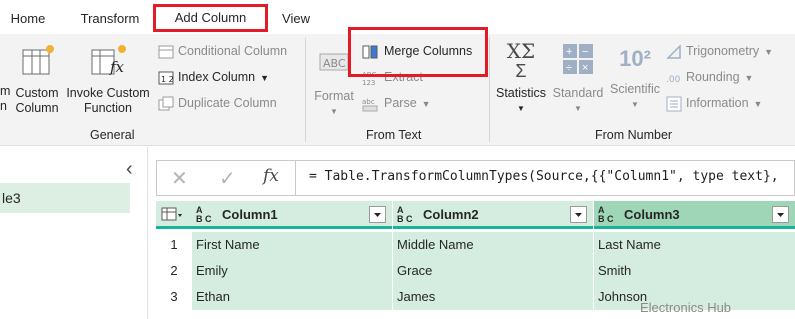 The width and height of the screenshot is (795, 319). Describe the element at coordinates (292, 271) in the screenshot. I see `table-cell: Emily` at that location.